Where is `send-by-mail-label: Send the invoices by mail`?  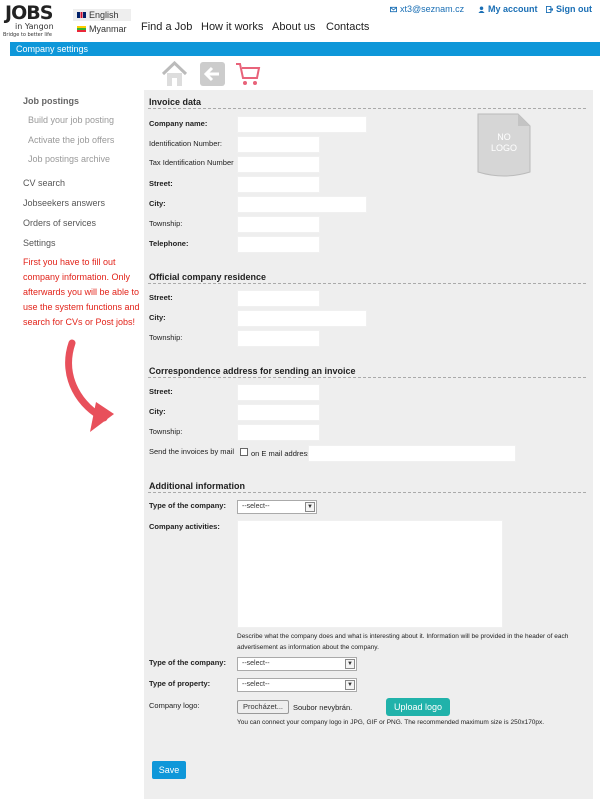 send-by-mail-label: Send the invoices by mail is located at coordinates (192, 451).